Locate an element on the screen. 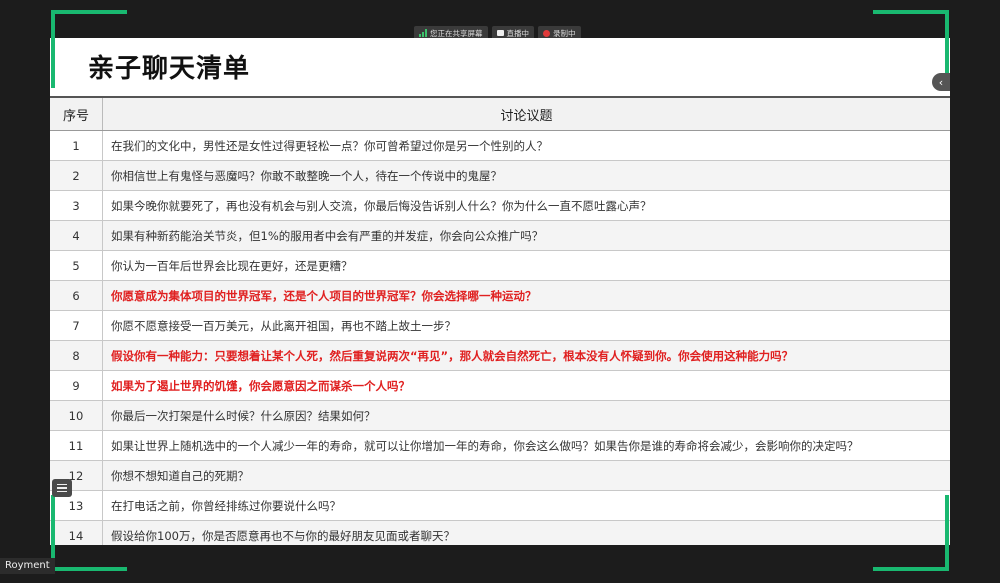 This screenshot has height=583, width=1000. header-number: 序号 is located at coordinates (76, 114).